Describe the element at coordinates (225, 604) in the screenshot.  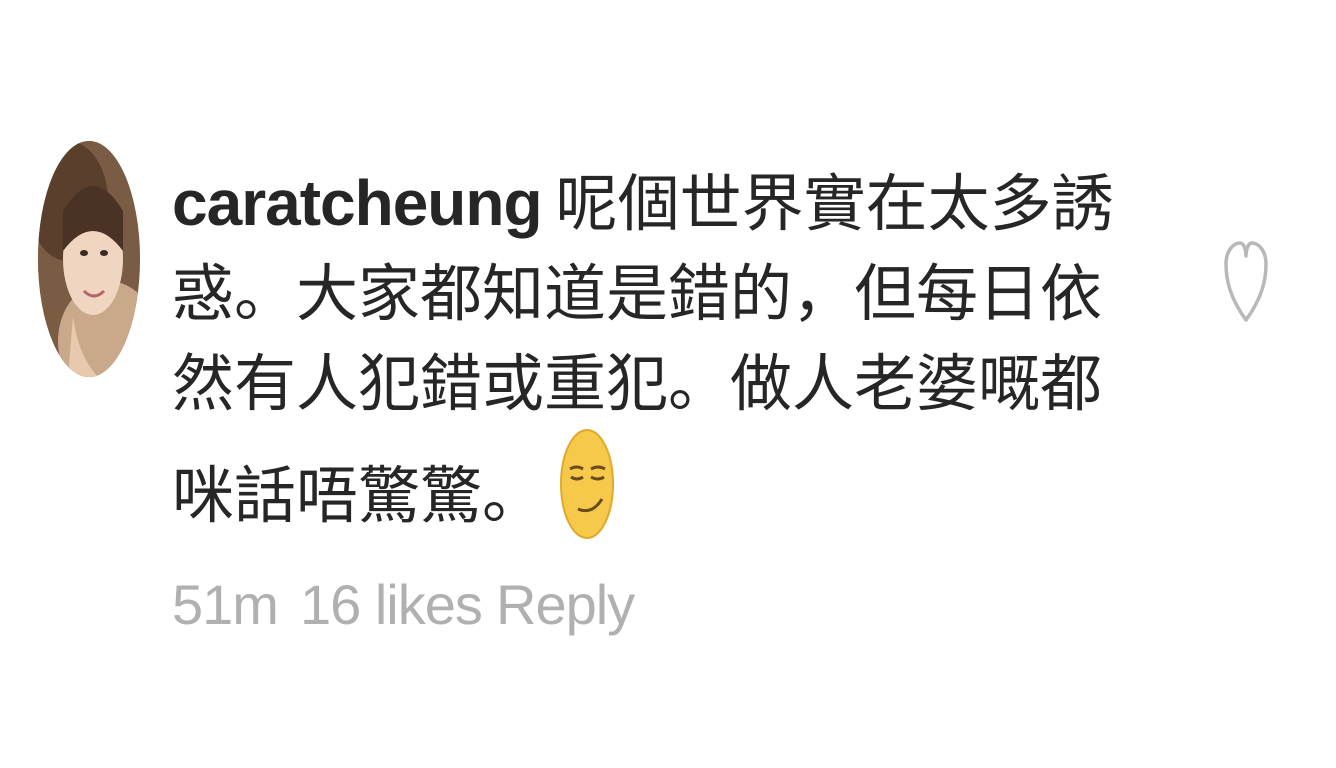
I see `timestamp: 51m` at that location.